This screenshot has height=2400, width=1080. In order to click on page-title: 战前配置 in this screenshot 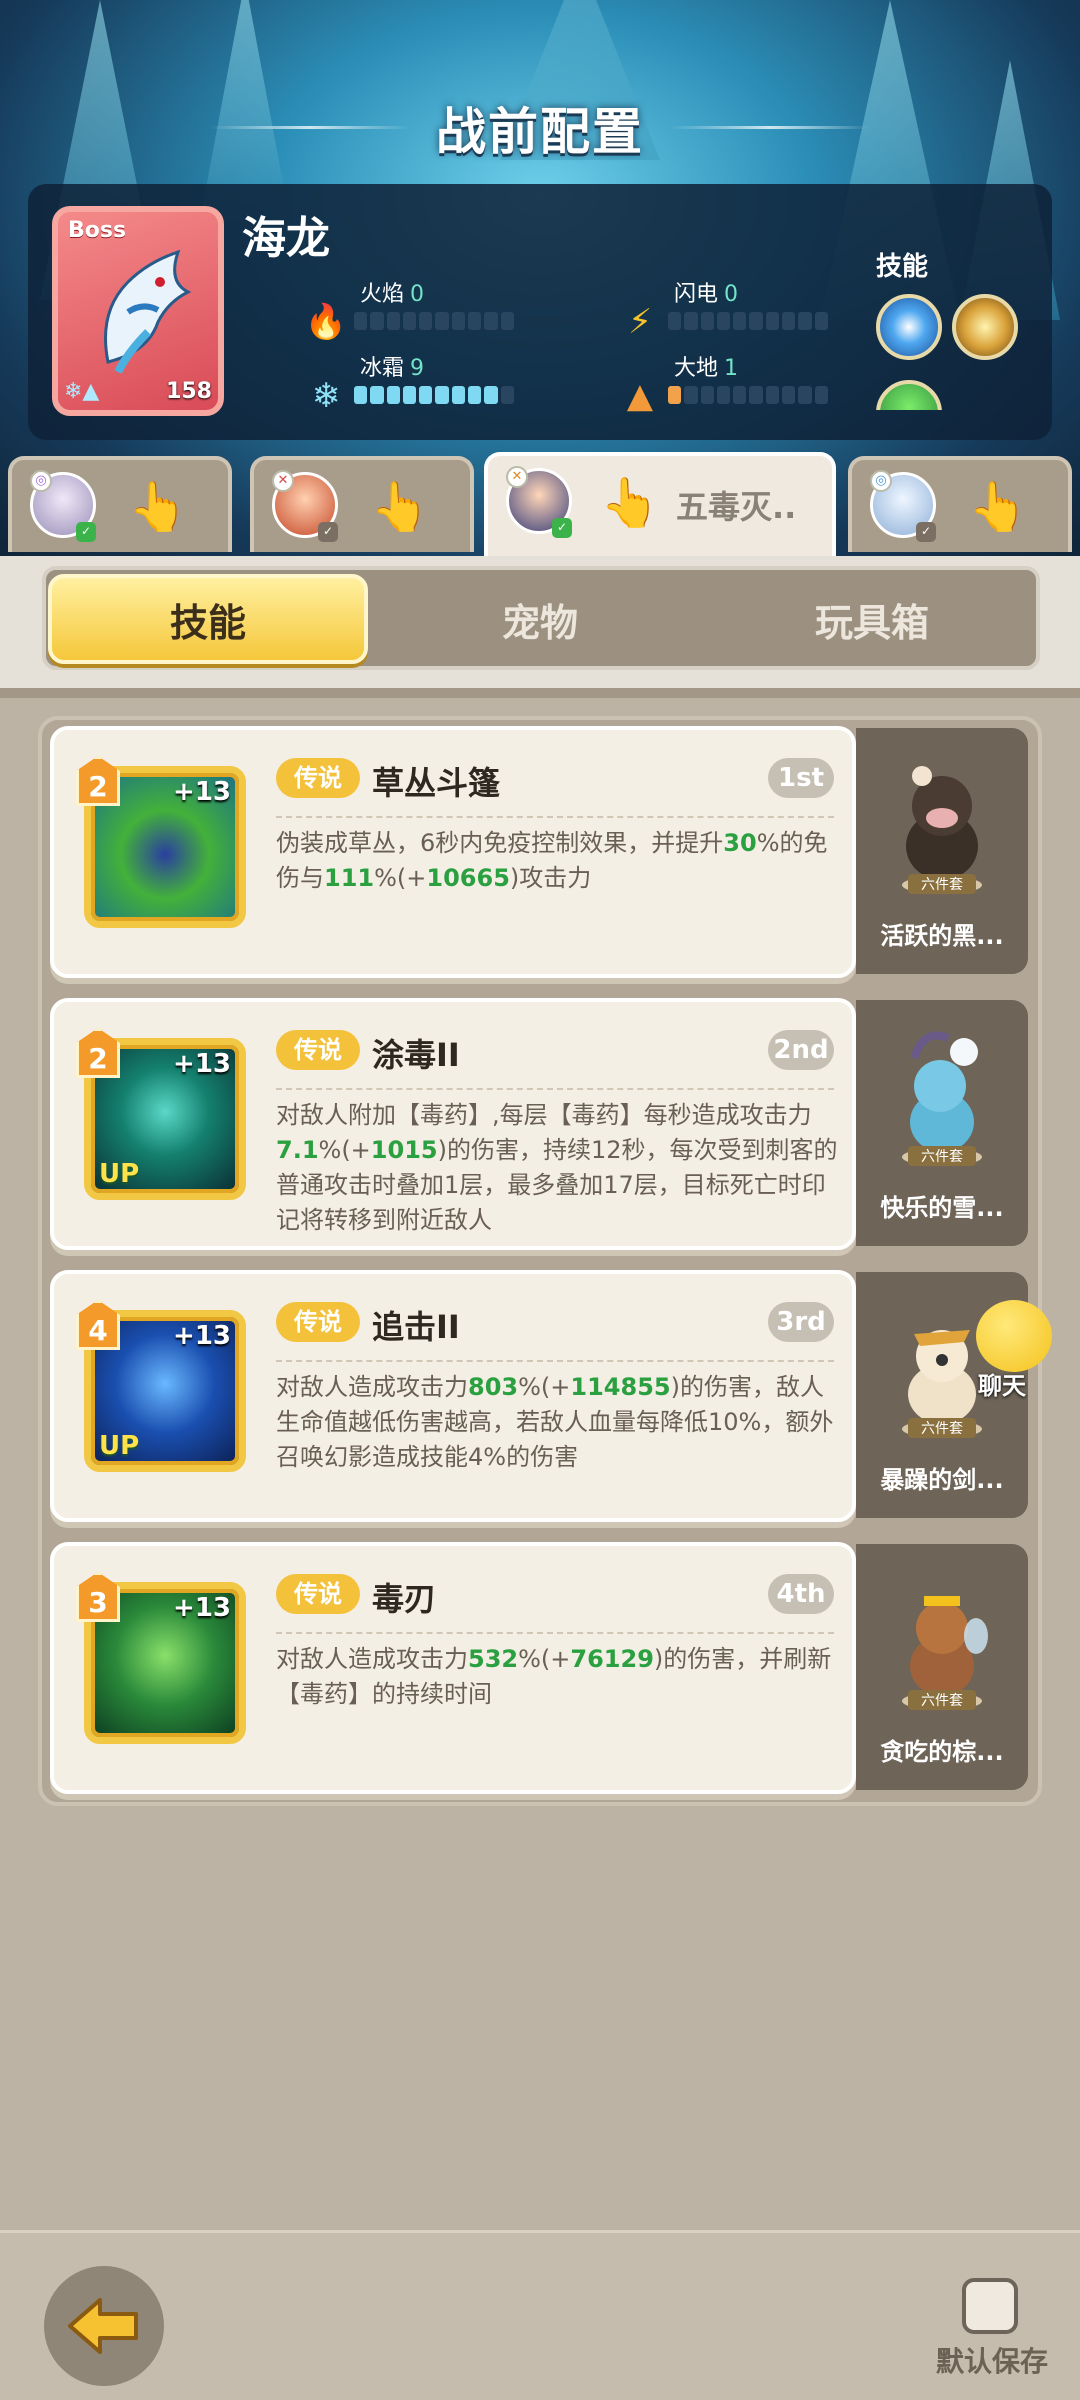, I will do `click(540, 132)`.